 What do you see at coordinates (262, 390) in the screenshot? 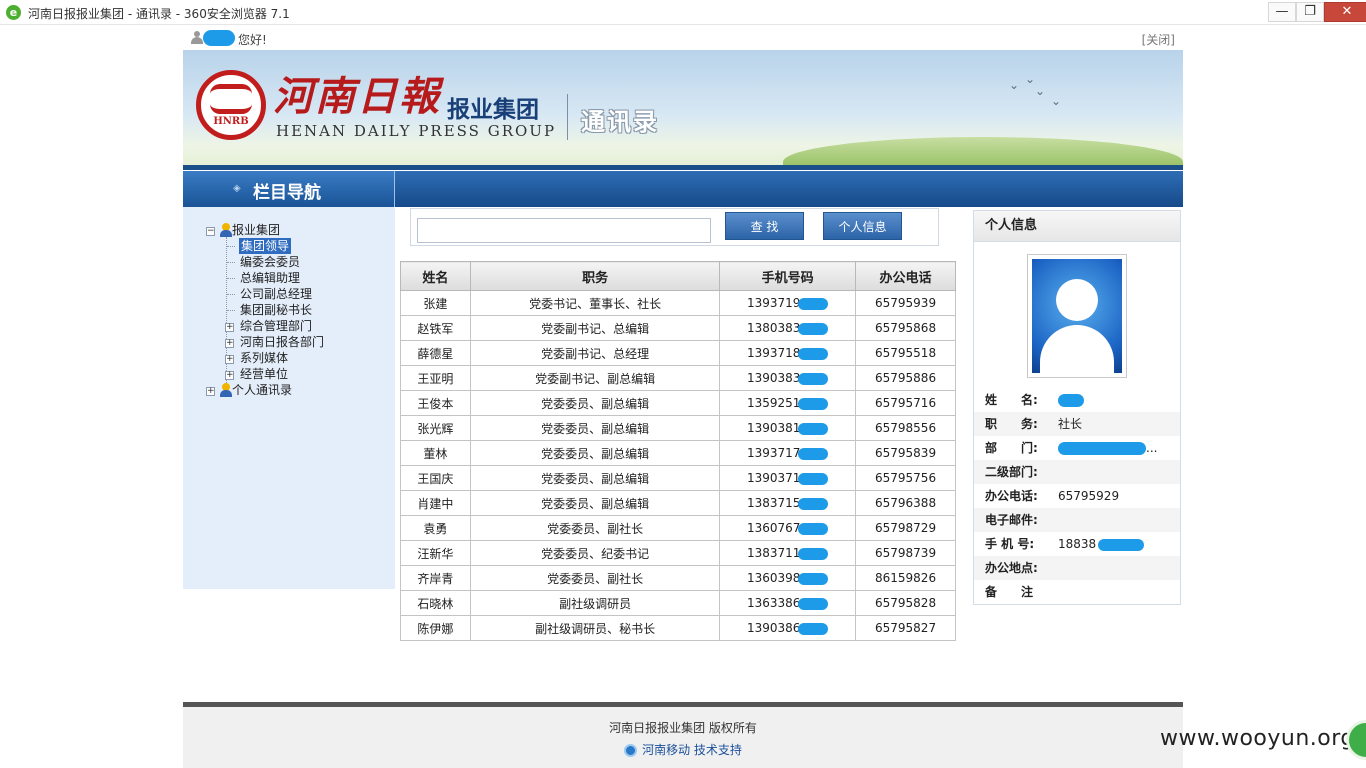
I see `tree-root-personal: 个人通讯录` at bounding box center [262, 390].